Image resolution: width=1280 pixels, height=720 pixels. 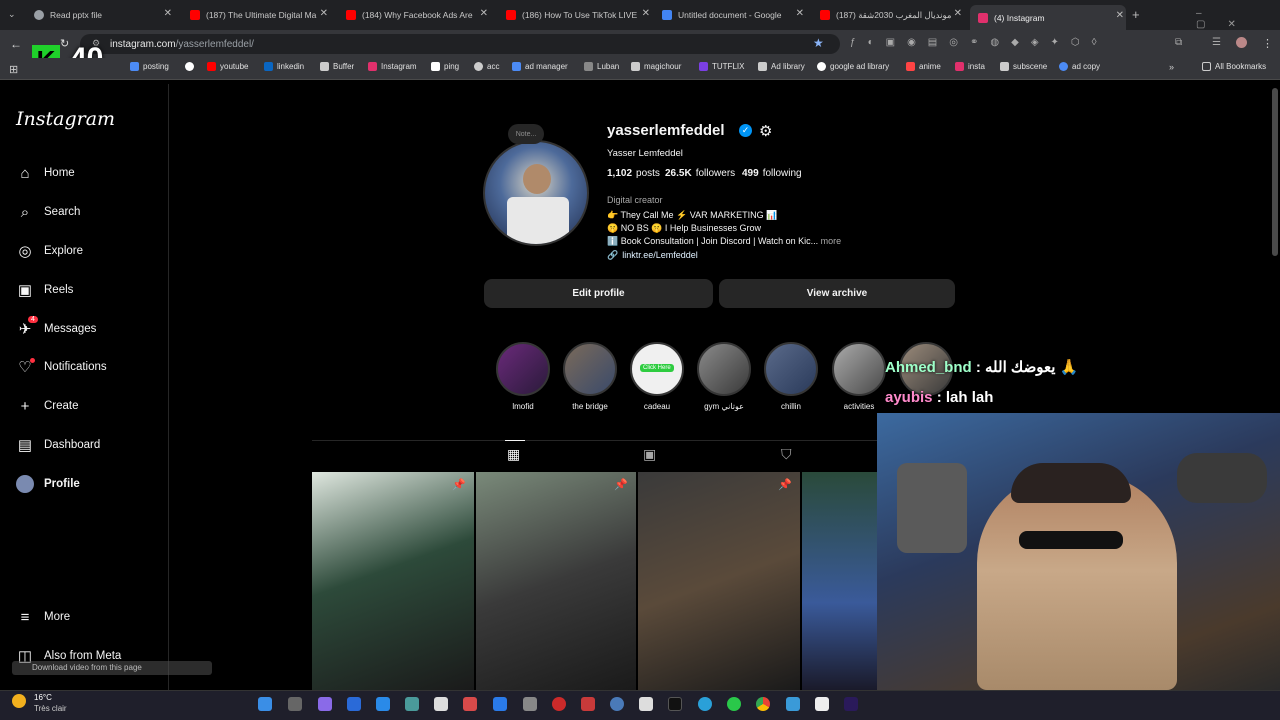 I want to click on tab-google-doc: Untitled document - Google ✕, so click(x=734, y=15).